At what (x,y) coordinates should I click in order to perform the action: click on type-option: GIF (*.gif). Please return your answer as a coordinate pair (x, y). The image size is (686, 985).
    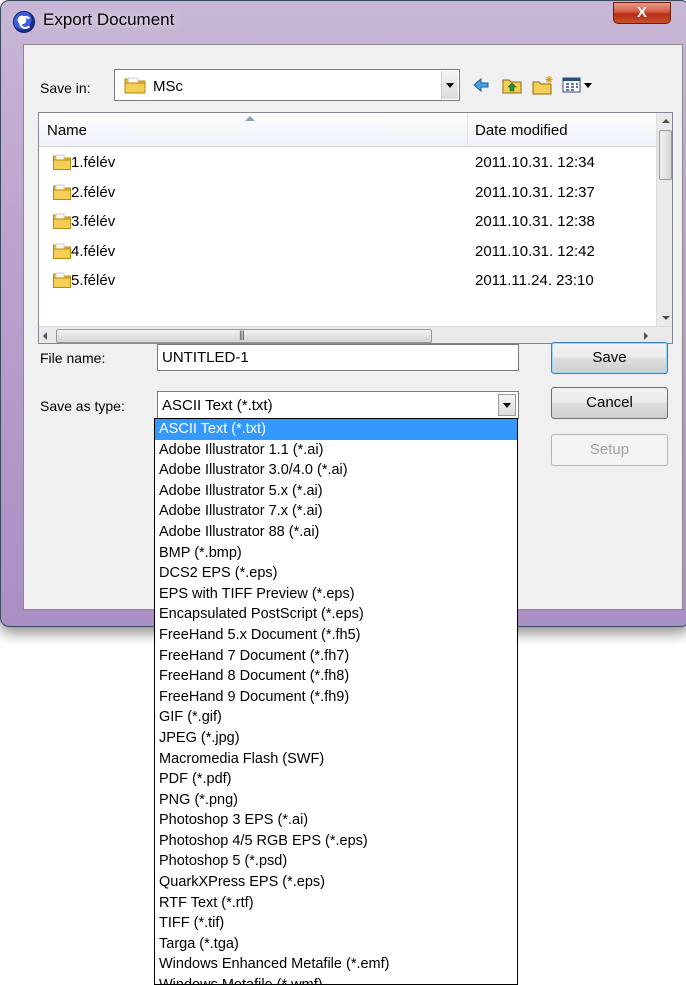
    Looking at the image, I should click on (336, 717).